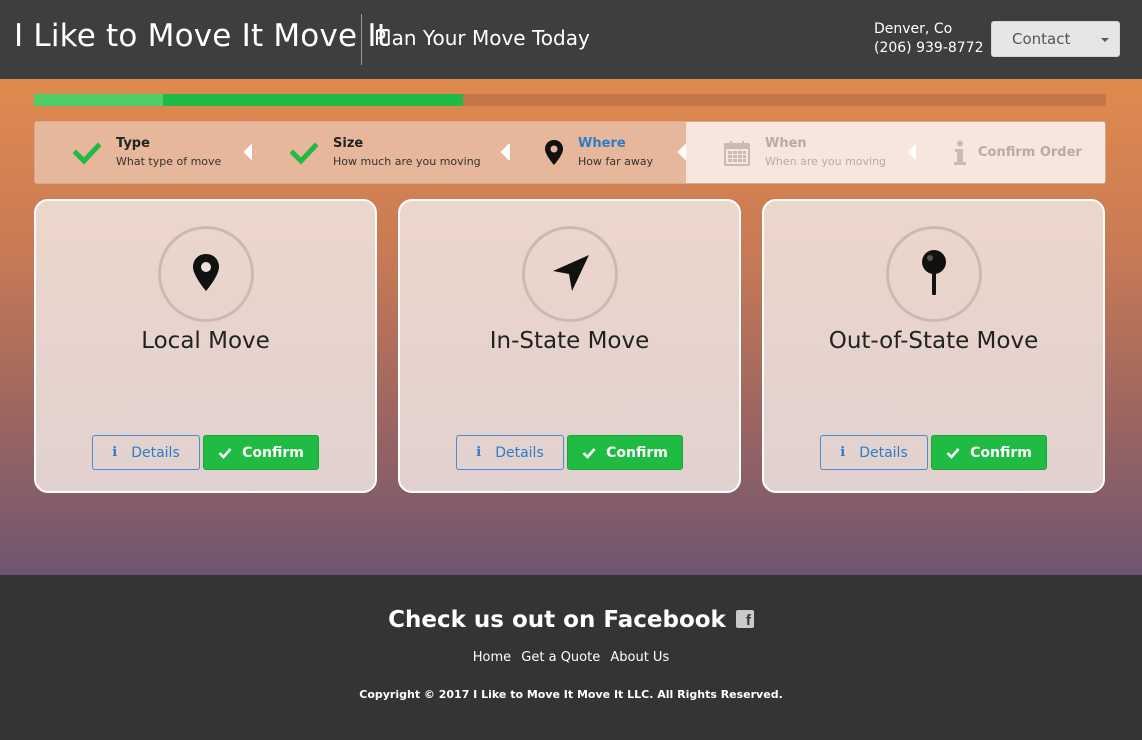  What do you see at coordinates (960, 152) in the screenshot?
I see `info-icon` at bounding box center [960, 152].